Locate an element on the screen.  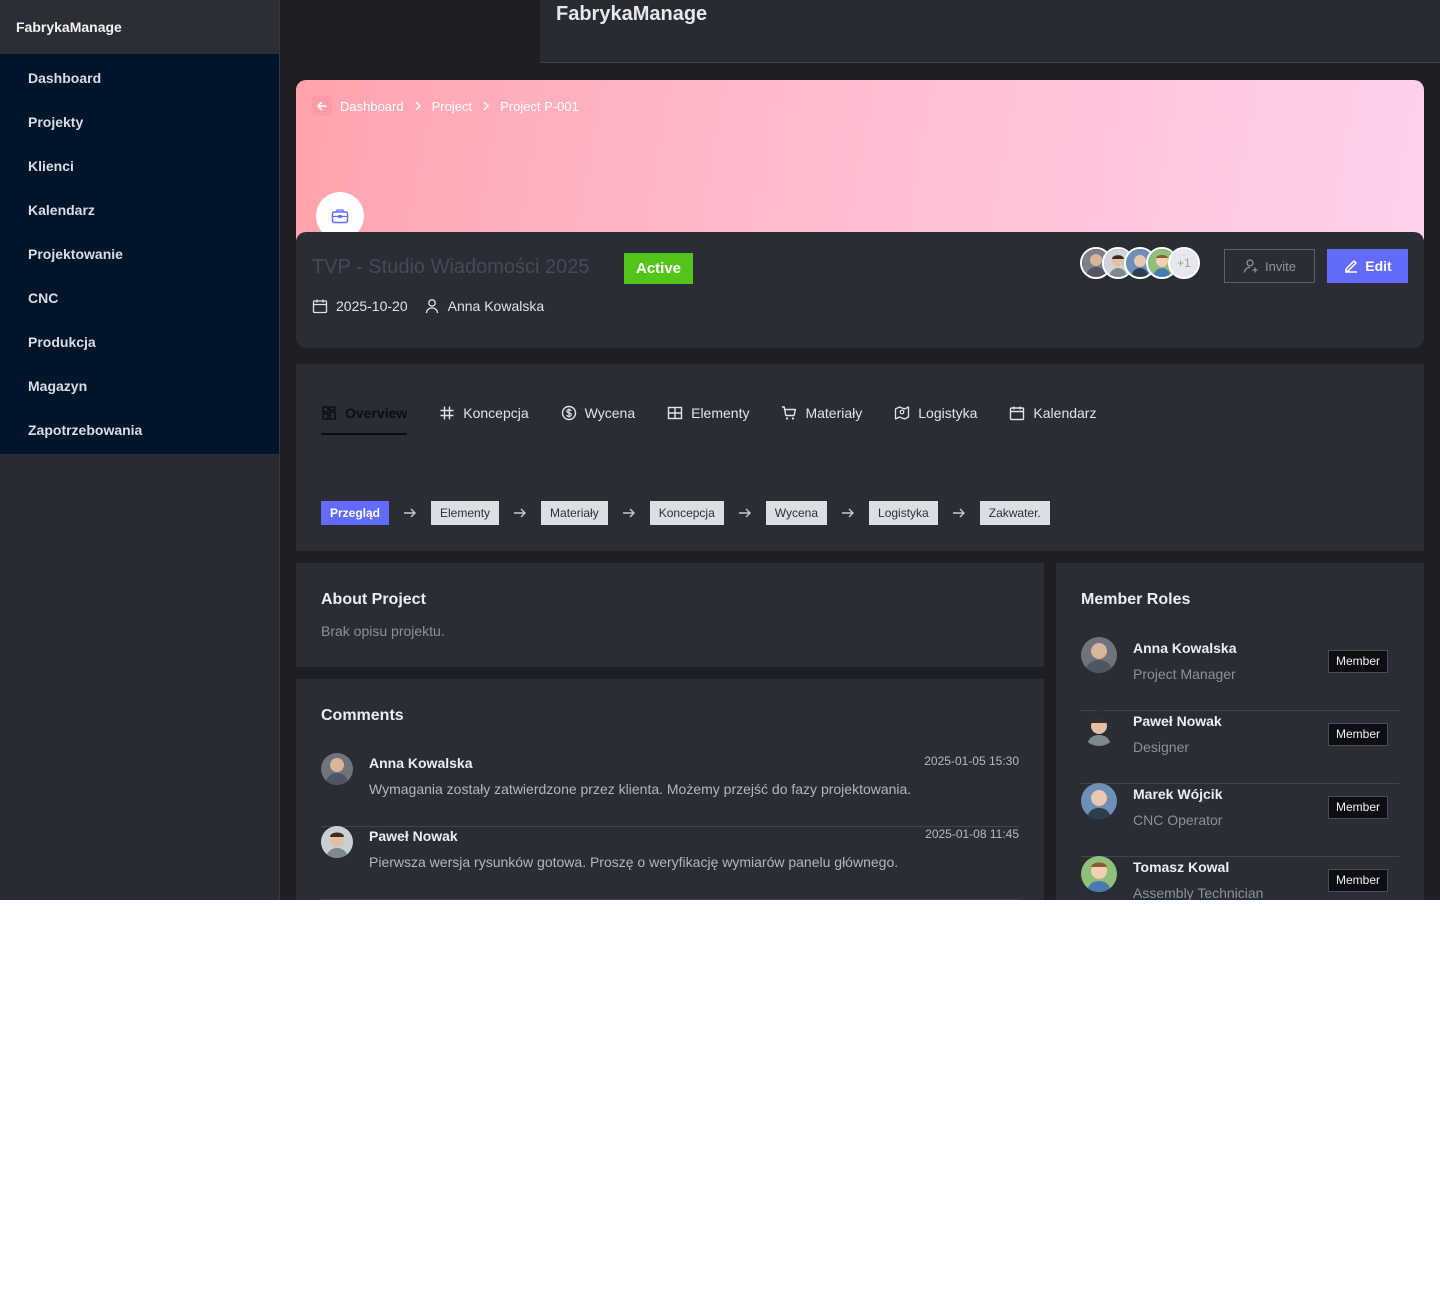
member-item: Anna Kowalska Project Manager Member is located at coordinates (1240, 674).